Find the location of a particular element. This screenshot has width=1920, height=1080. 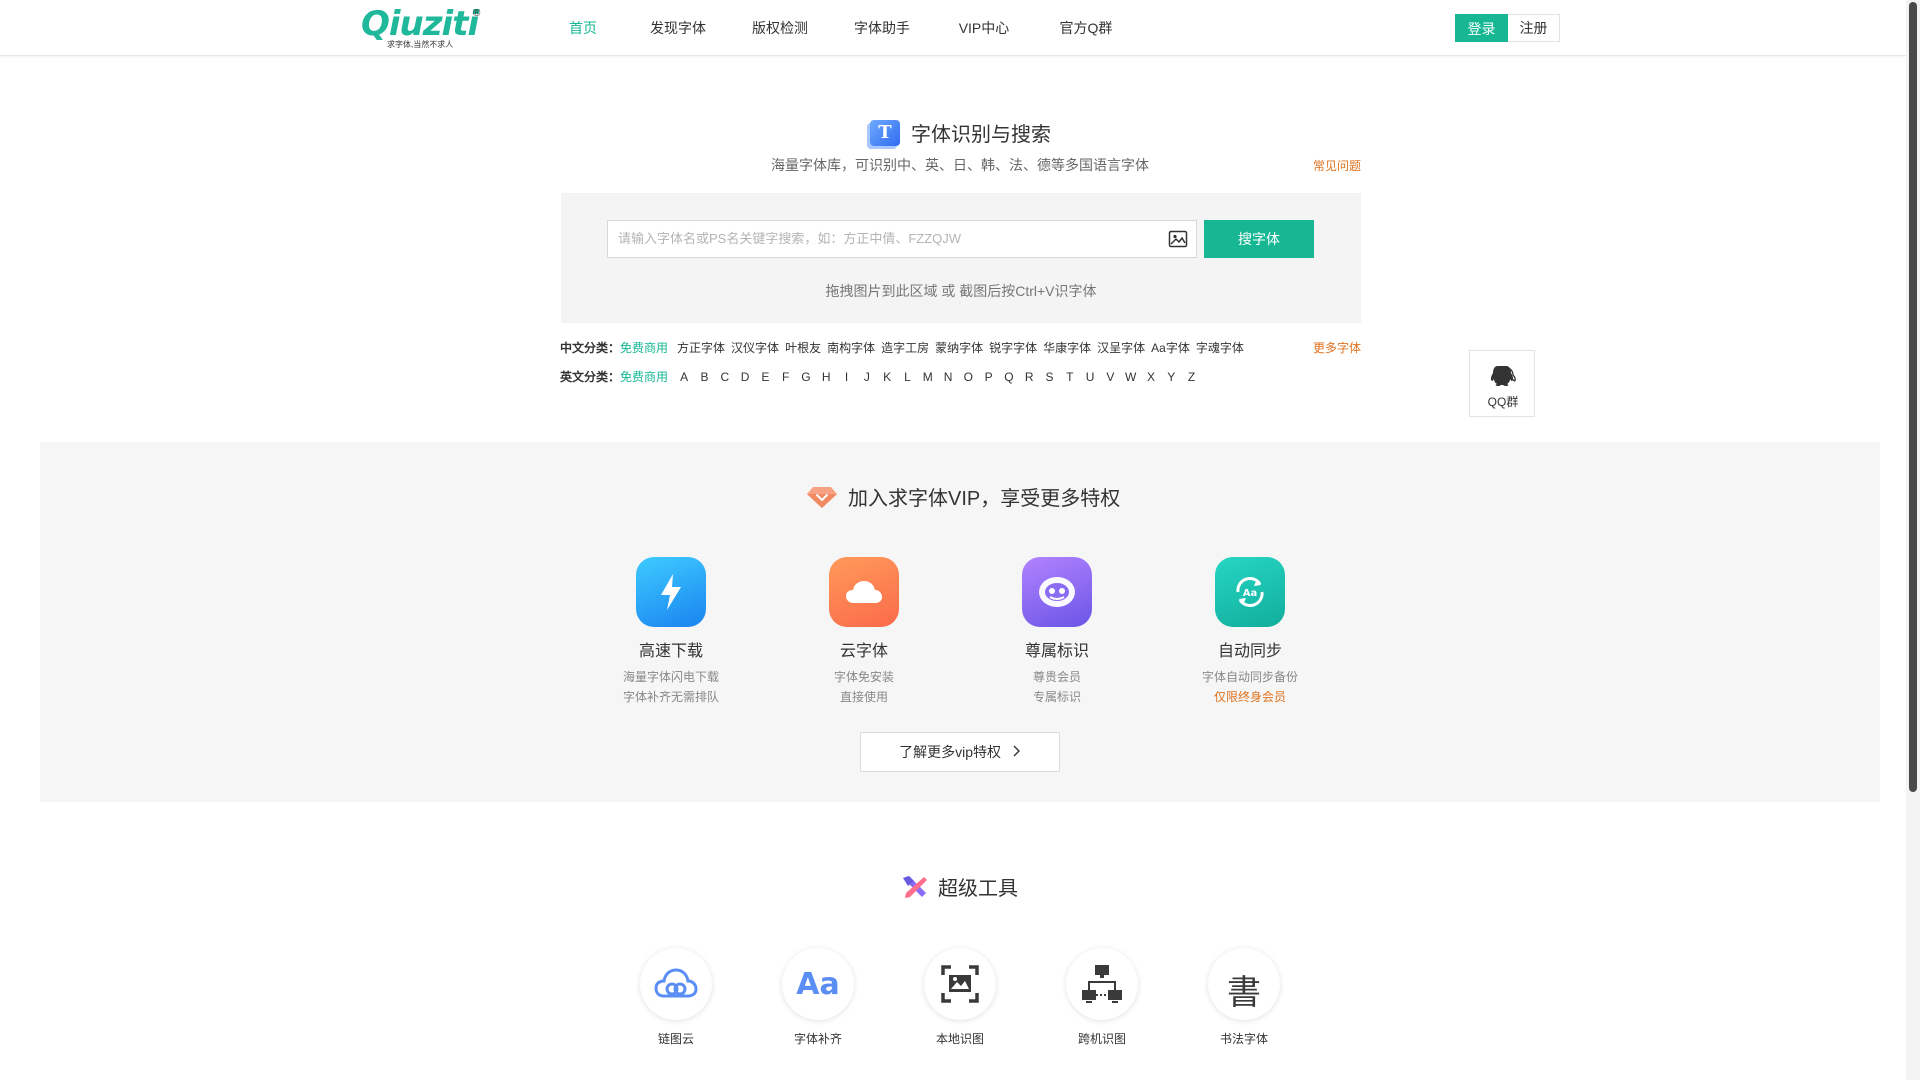

network-icon is located at coordinates (1102, 984).